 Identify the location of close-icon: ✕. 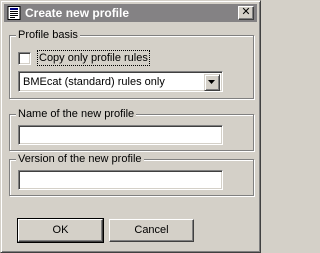
(246, 12).